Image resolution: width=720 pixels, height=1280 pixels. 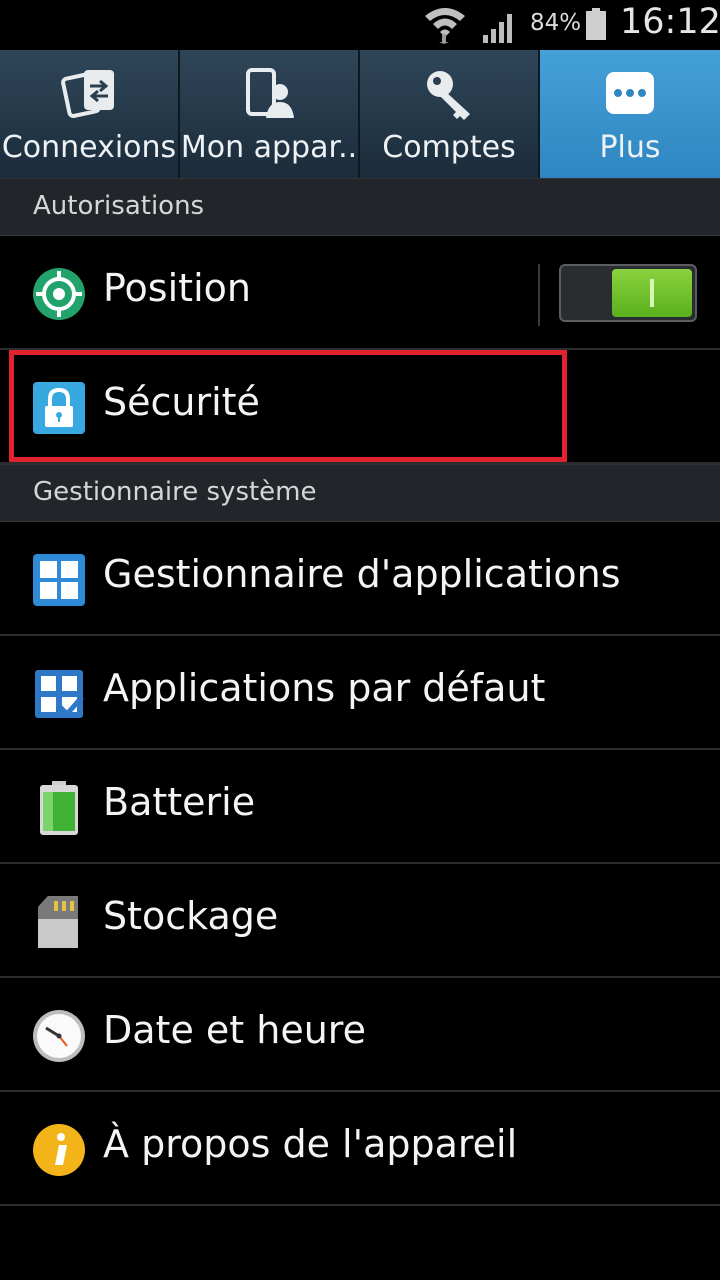 What do you see at coordinates (445, 26) in the screenshot?
I see `wifi-icon` at bounding box center [445, 26].